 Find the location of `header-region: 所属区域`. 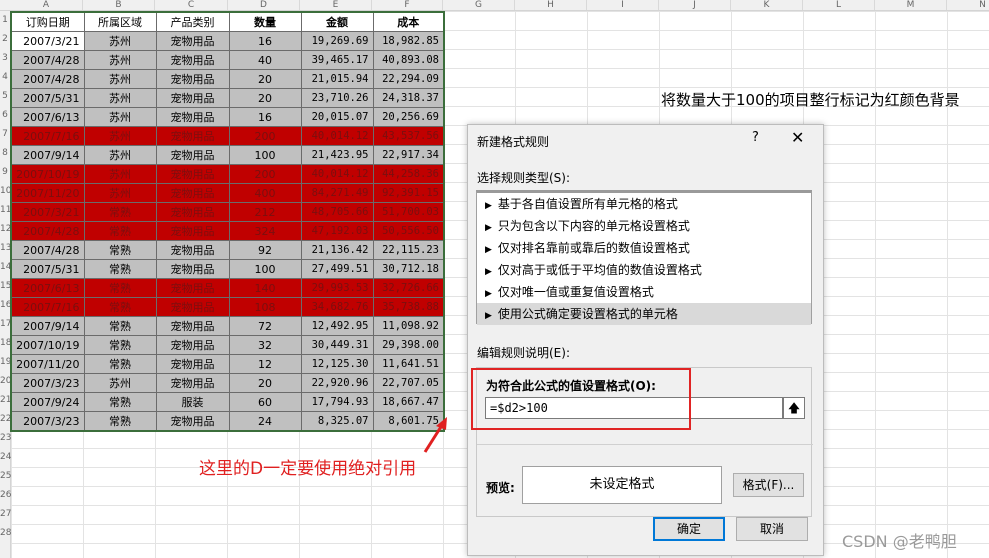

header-region: 所属区域 is located at coordinates (120, 21).